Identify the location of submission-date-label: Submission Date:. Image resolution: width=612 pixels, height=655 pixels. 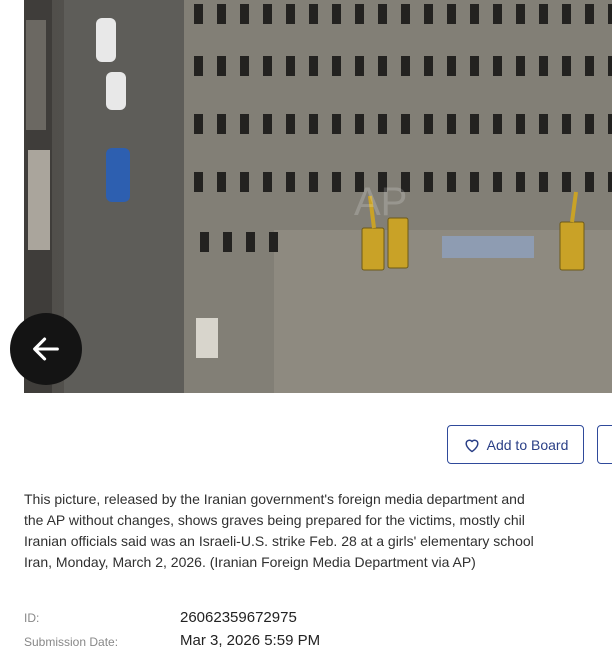
(71, 642).